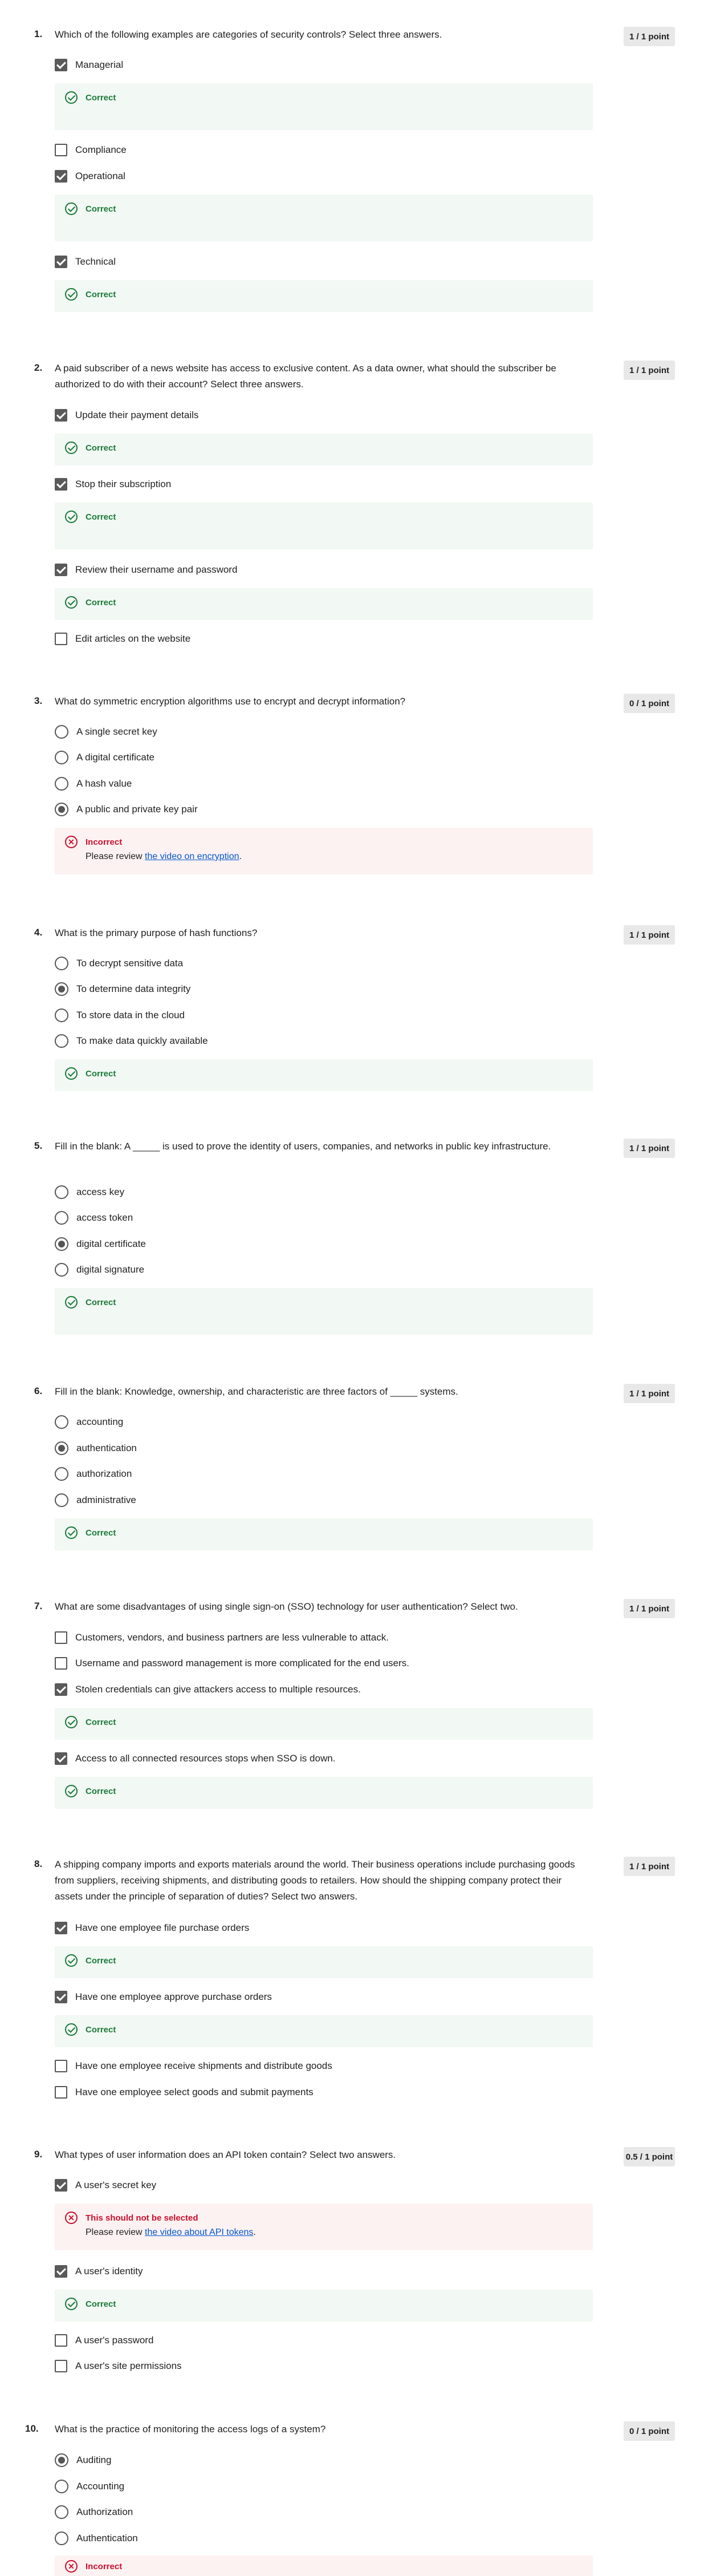 Image resolution: width=712 pixels, height=2576 pixels. I want to click on option-radio: To store data in the cloud, so click(120, 1015).